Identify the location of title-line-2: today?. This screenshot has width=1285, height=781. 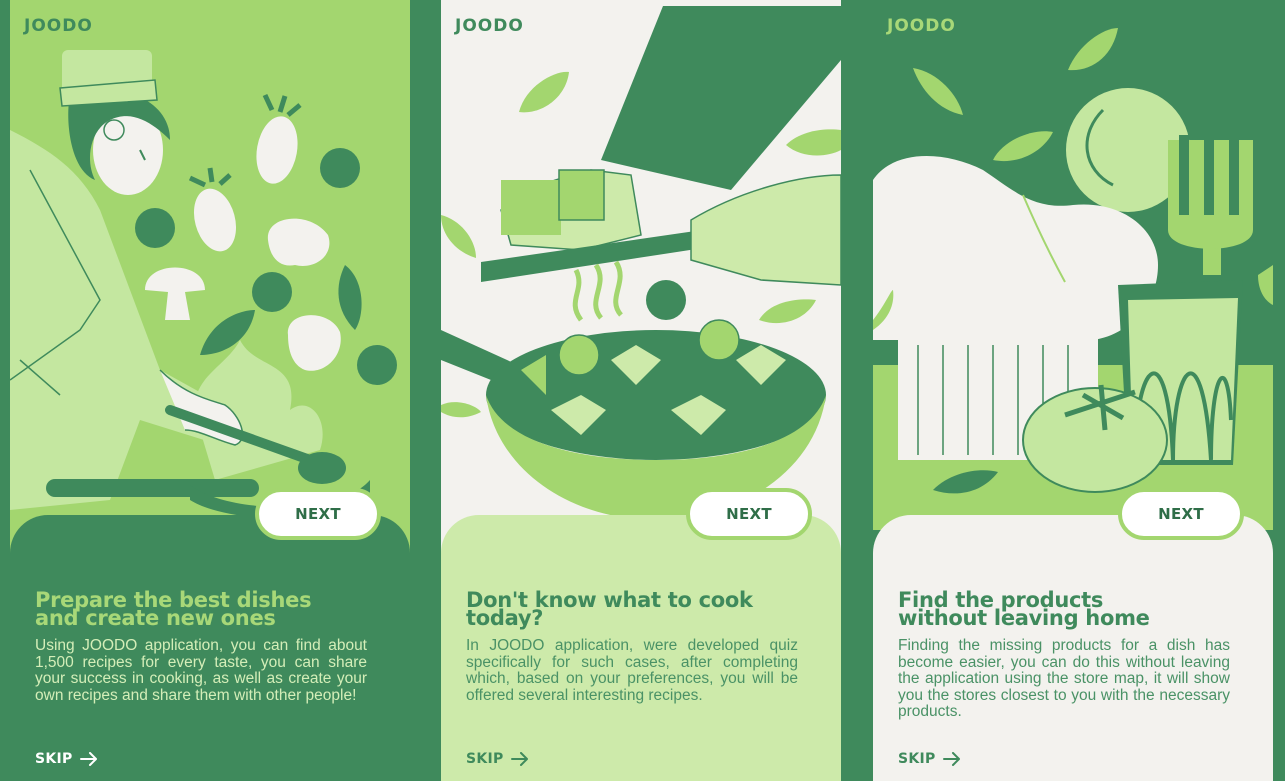
(505, 618).